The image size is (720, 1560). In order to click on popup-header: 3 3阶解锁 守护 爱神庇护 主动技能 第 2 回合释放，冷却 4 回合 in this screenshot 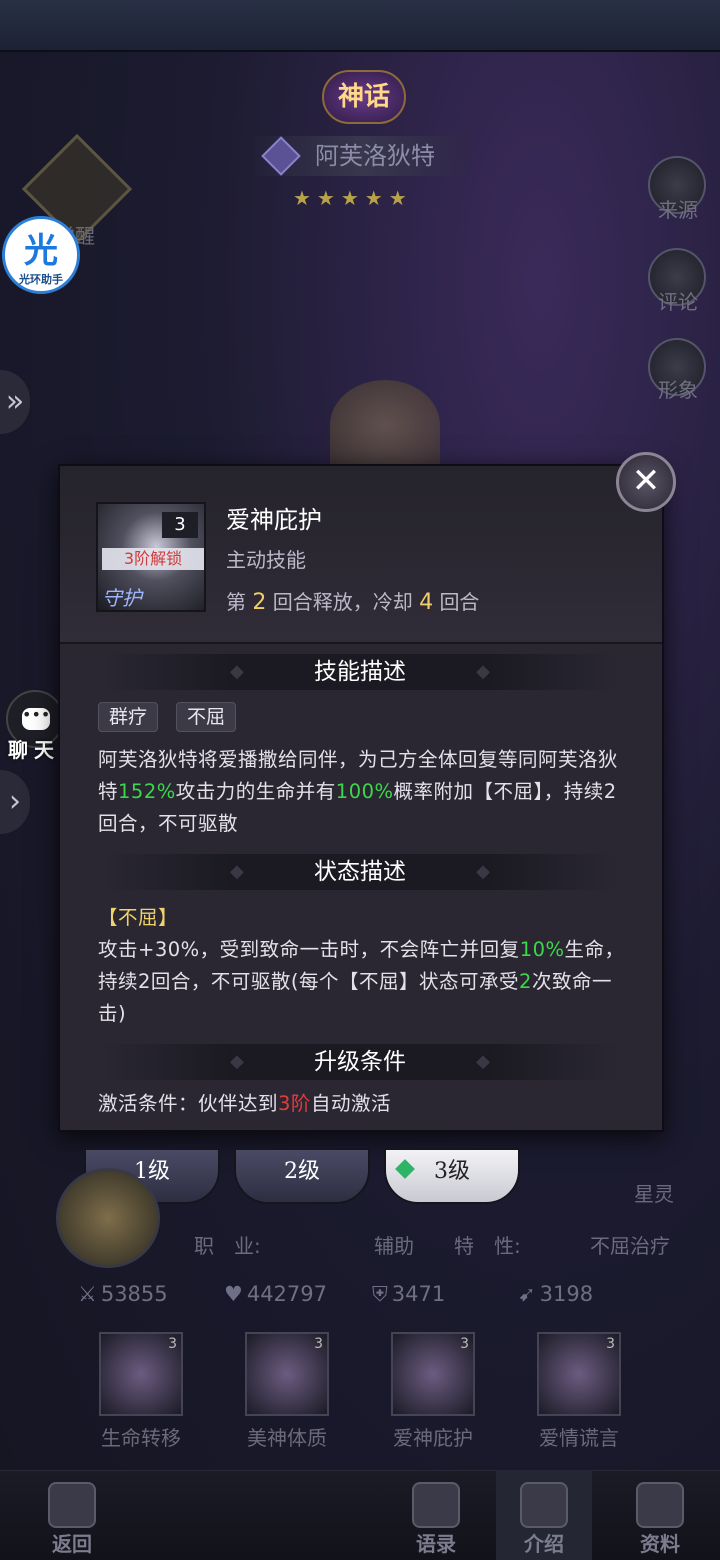, I will do `click(361, 555)`.